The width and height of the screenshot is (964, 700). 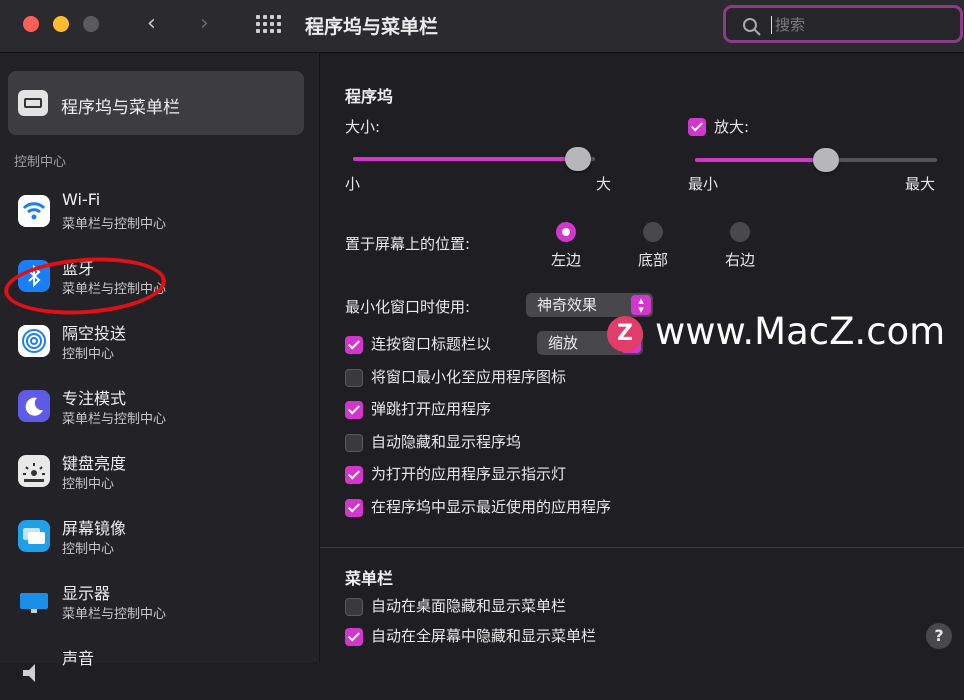 What do you see at coordinates (34, 471) in the screenshot?
I see `keyboard-brightness-icon` at bounding box center [34, 471].